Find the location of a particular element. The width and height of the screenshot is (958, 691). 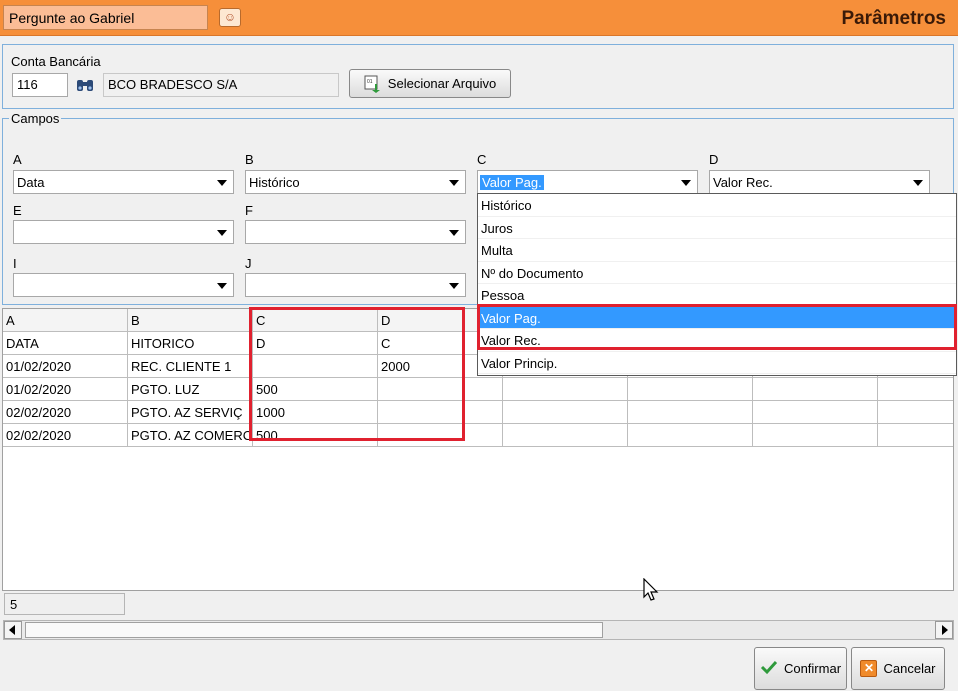

table-cell: REC. CLIENTE 1 is located at coordinates (190, 366).